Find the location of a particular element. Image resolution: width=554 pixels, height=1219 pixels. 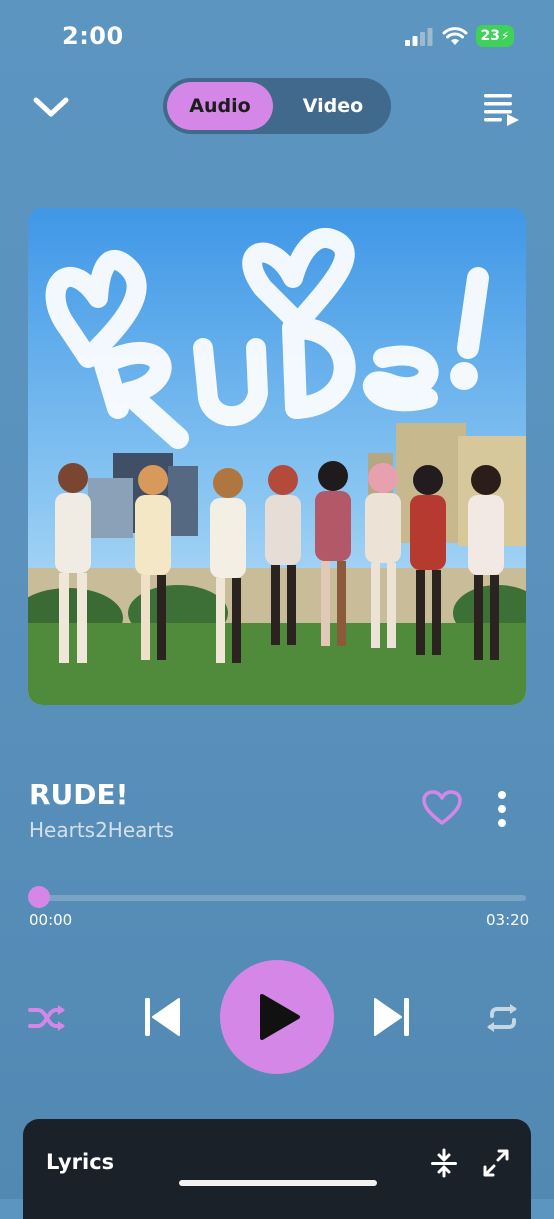

progress-knob is located at coordinates (39, 897).